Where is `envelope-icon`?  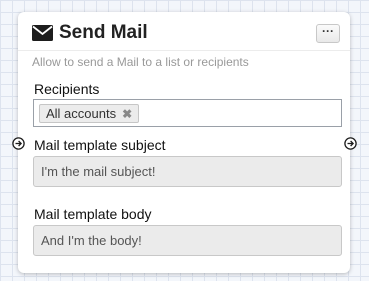 envelope-icon is located at coordinates (42, 33).